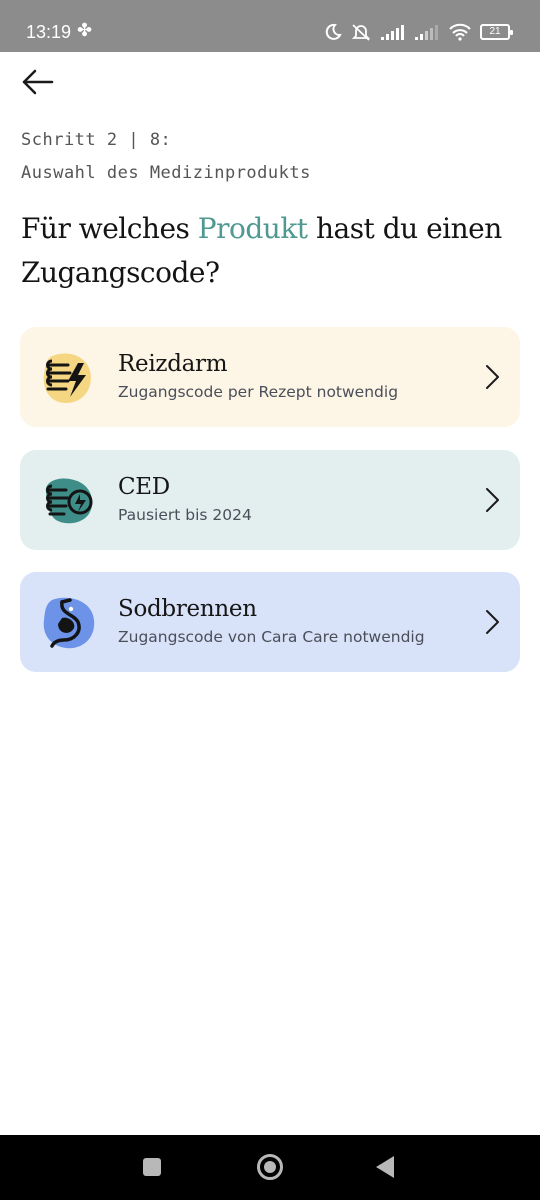 The height and width of the screenshot is (1200, 540). I want to click on wifi-icon, so click(460, 32).